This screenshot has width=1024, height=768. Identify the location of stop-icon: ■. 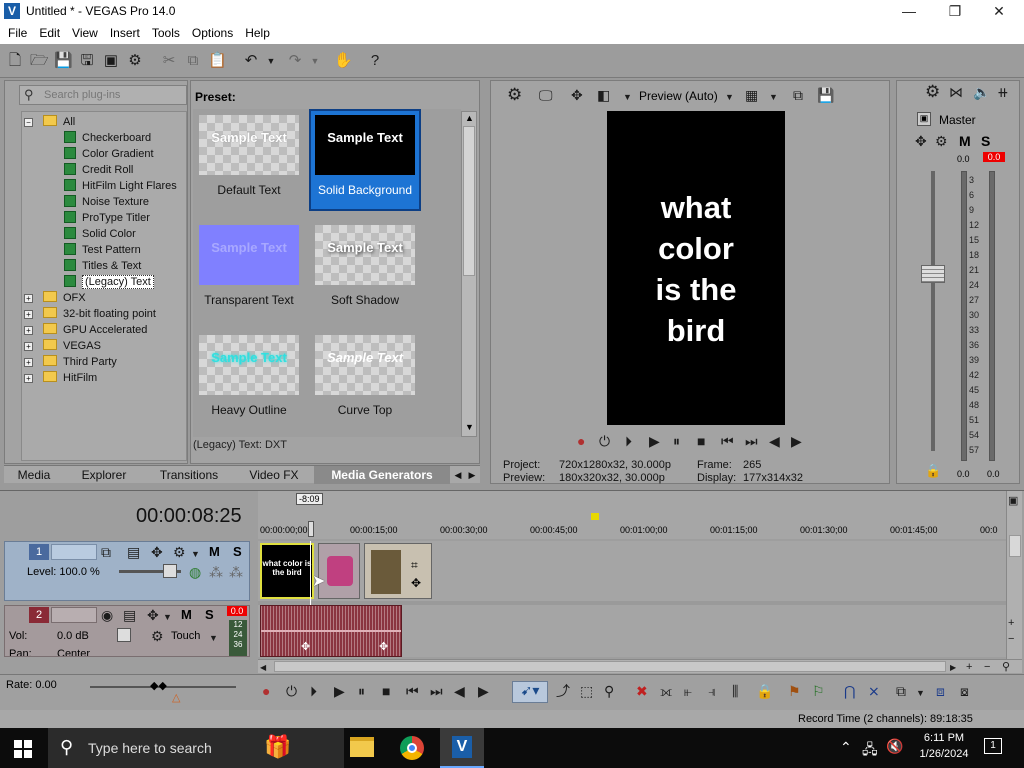
(701, 441).